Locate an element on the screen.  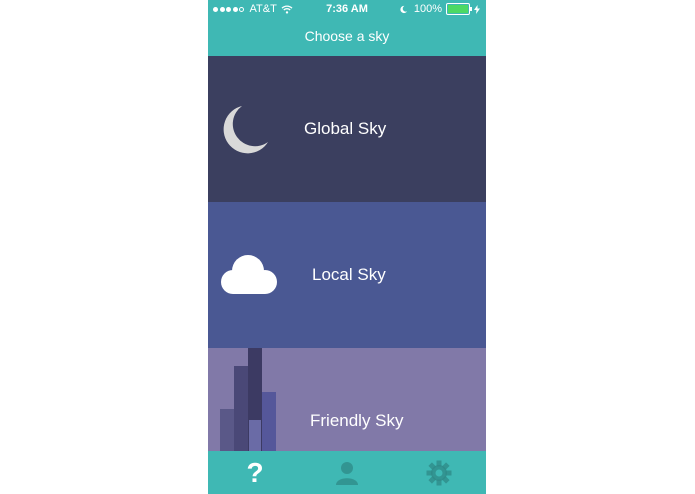
question-mark-icon: ? is located at coordinates (255, 472).